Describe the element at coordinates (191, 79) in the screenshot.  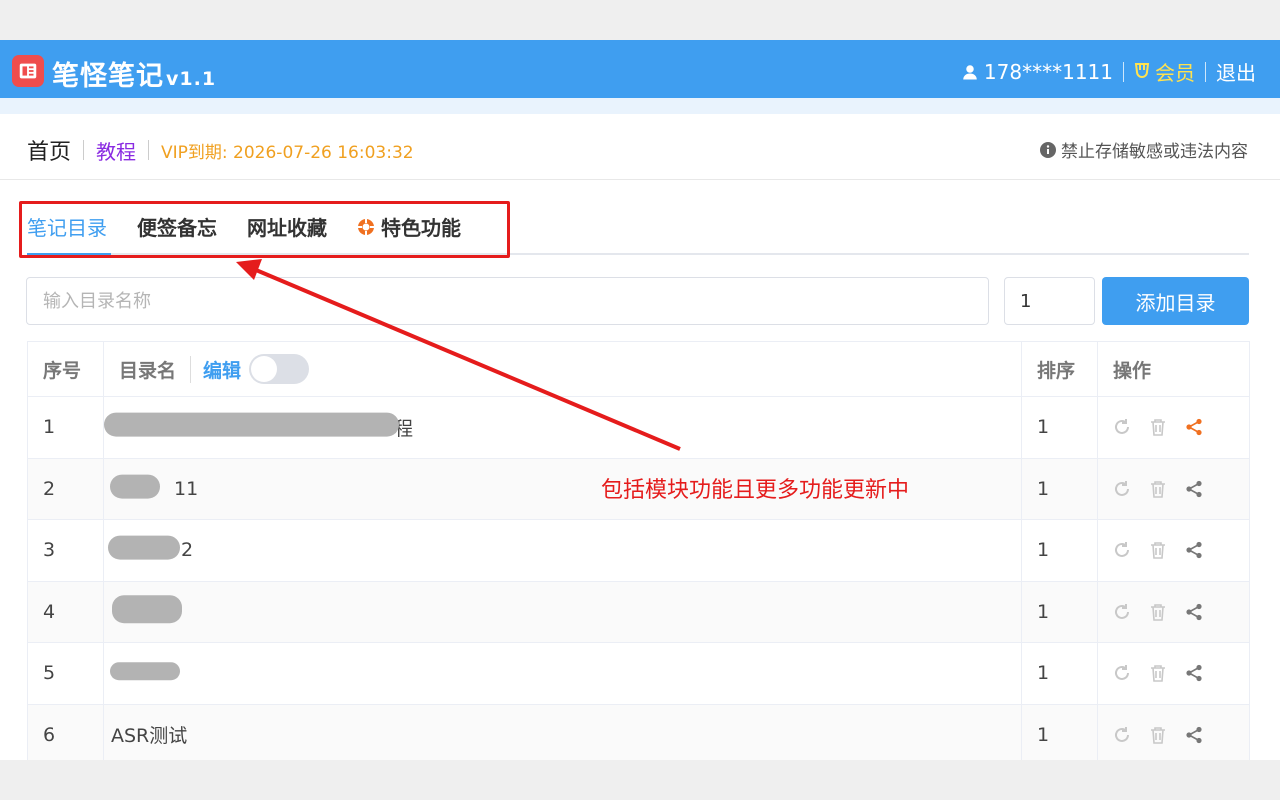
I see `app-version: v1.1` at that location.